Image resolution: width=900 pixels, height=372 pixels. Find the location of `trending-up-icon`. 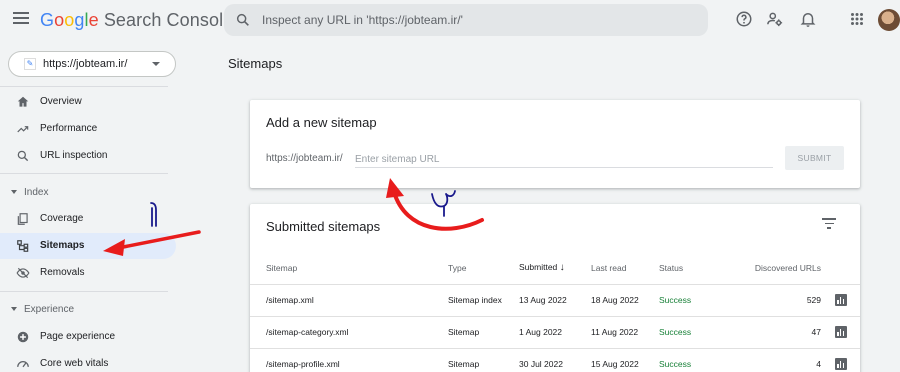

trending-up-icon is located at coordinates (23, 129).